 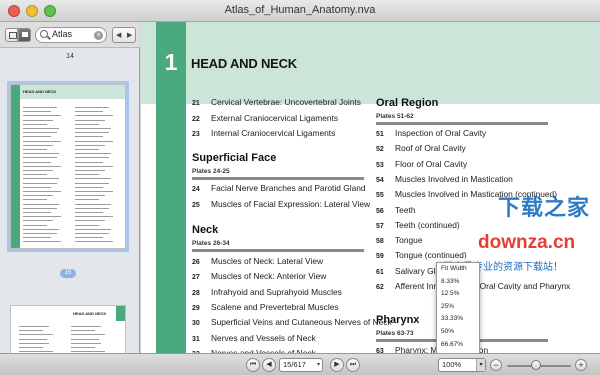 What do you see at coordinates (454, 268) in the screenshot?
I see `zoom-option: Fit Width` at bounding box center [454, 268].